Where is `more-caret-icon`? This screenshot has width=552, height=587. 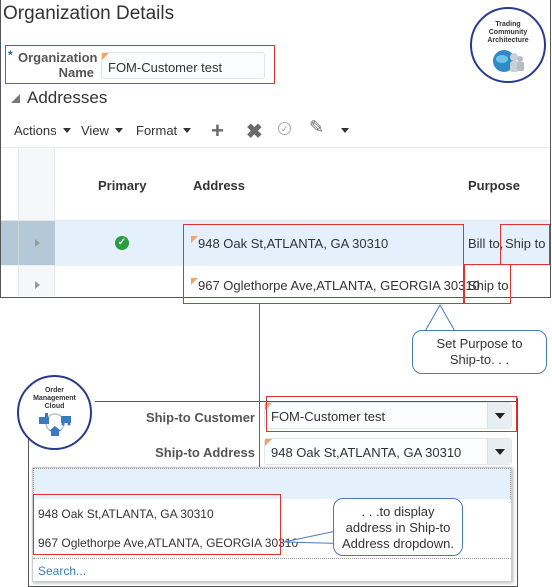 more-caret-icon is located at coordinates (345, 130).